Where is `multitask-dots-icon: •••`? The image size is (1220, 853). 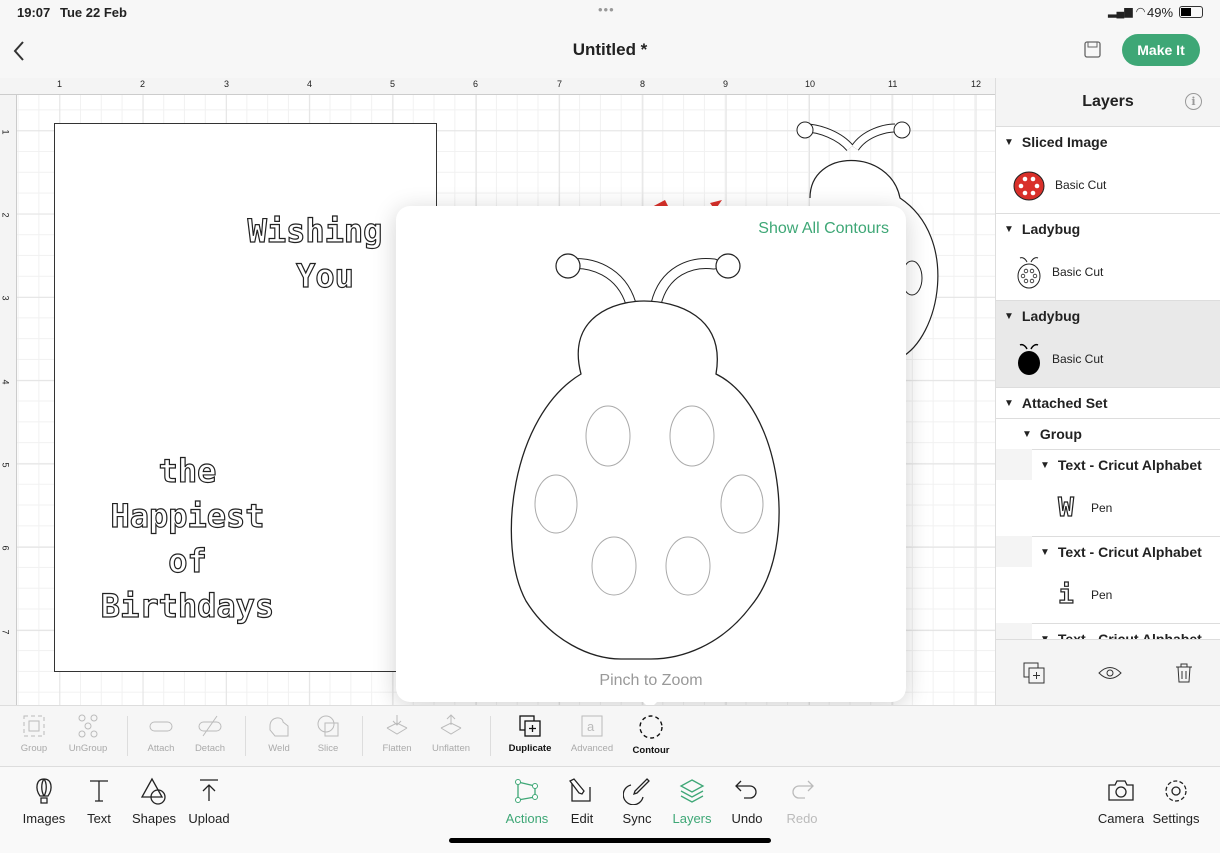
multitask-dots-icon: ••• is located at coordinates (606, 9).